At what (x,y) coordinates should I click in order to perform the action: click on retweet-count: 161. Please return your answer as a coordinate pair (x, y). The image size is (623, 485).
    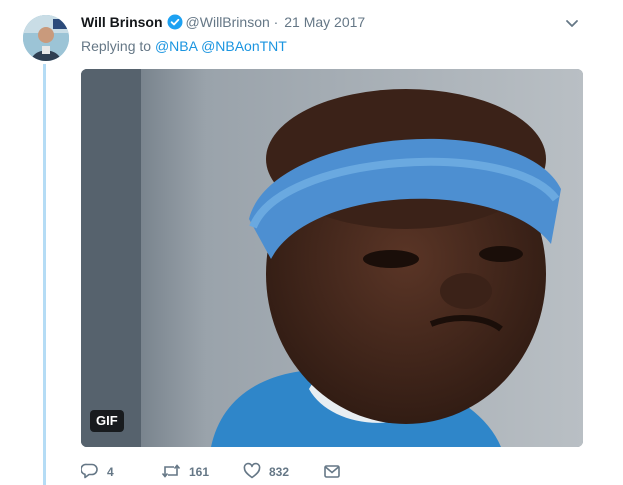
    Looking at the image, I should click on (199, 472).